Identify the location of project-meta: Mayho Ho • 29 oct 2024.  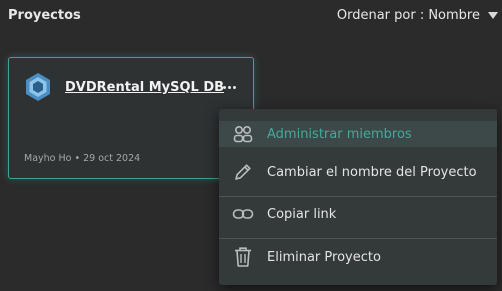
(82, 158).